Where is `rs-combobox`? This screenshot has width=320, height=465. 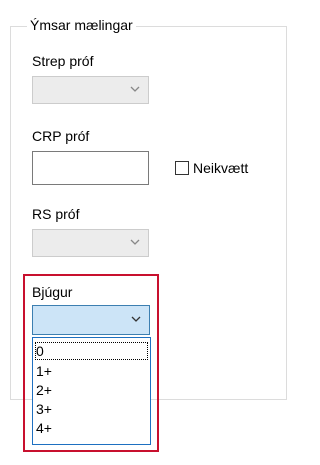 rs-combobox is located at coordinates (90, 243).